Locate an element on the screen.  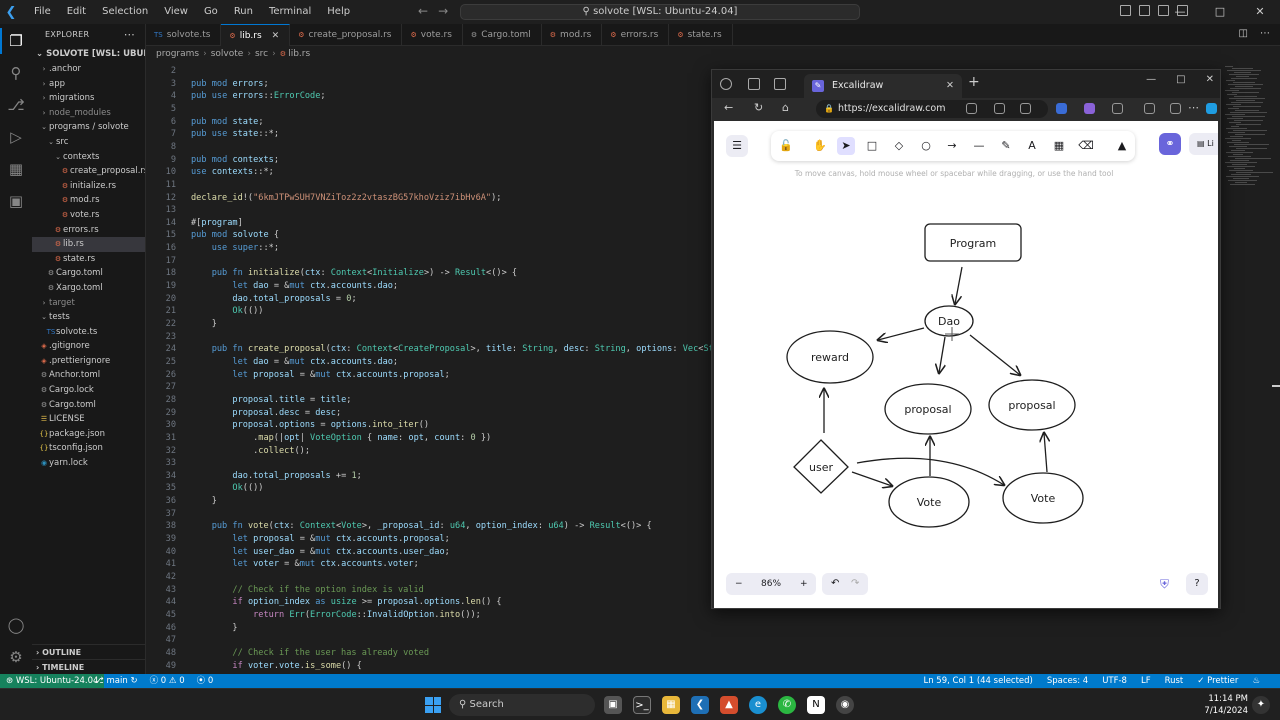
favorite-star-icon is located at coordinates (1025, 108).